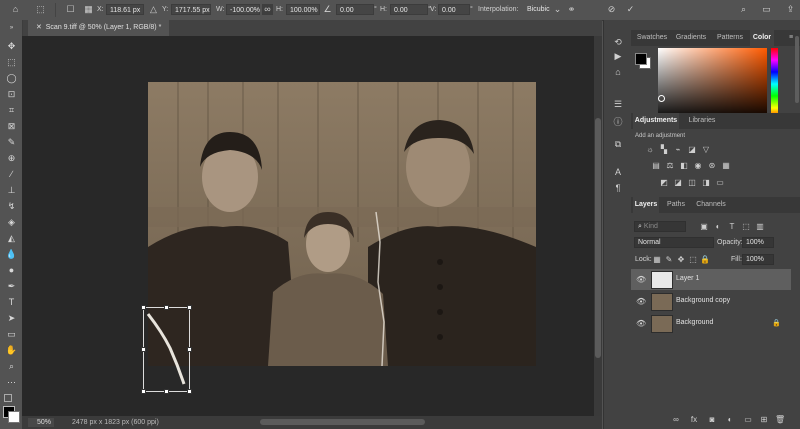  Describe the element at coordinates (11, 28) in the screenshot. I see `toolbar-collapse-icon: »` at that location.